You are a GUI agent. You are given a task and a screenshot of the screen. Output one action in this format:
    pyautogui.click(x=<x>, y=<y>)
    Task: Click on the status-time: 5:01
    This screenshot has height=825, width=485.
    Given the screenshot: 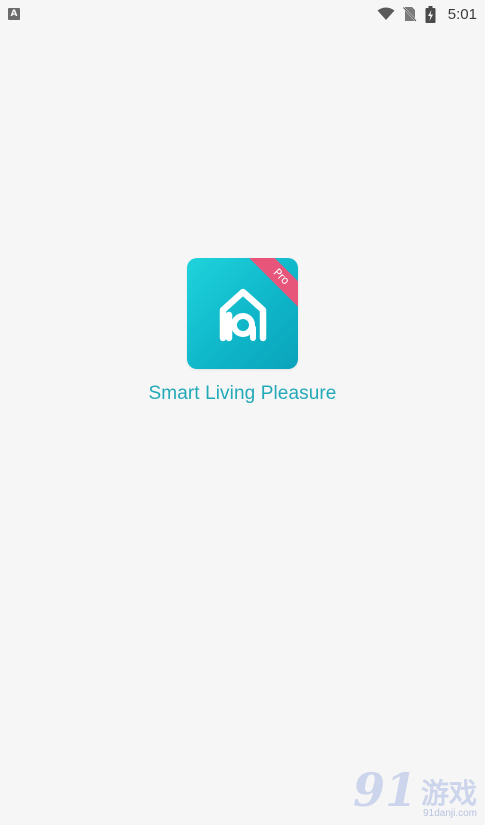 What is the action you would take?
    pyautogui.click(x=462, y=14)
    